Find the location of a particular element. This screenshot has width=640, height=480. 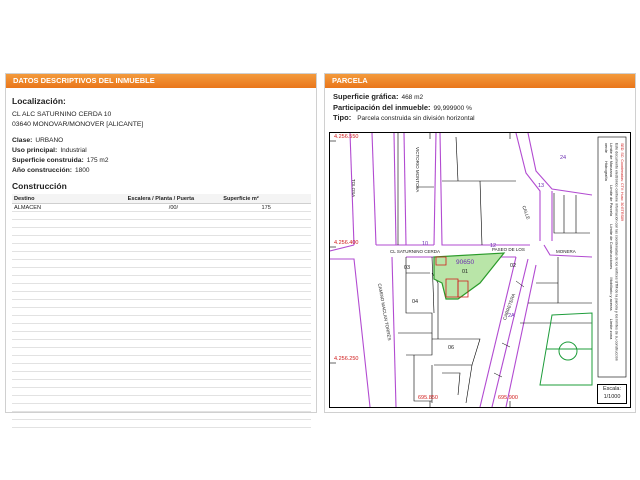

num-13: 13 is located at coordinates (541, 186).